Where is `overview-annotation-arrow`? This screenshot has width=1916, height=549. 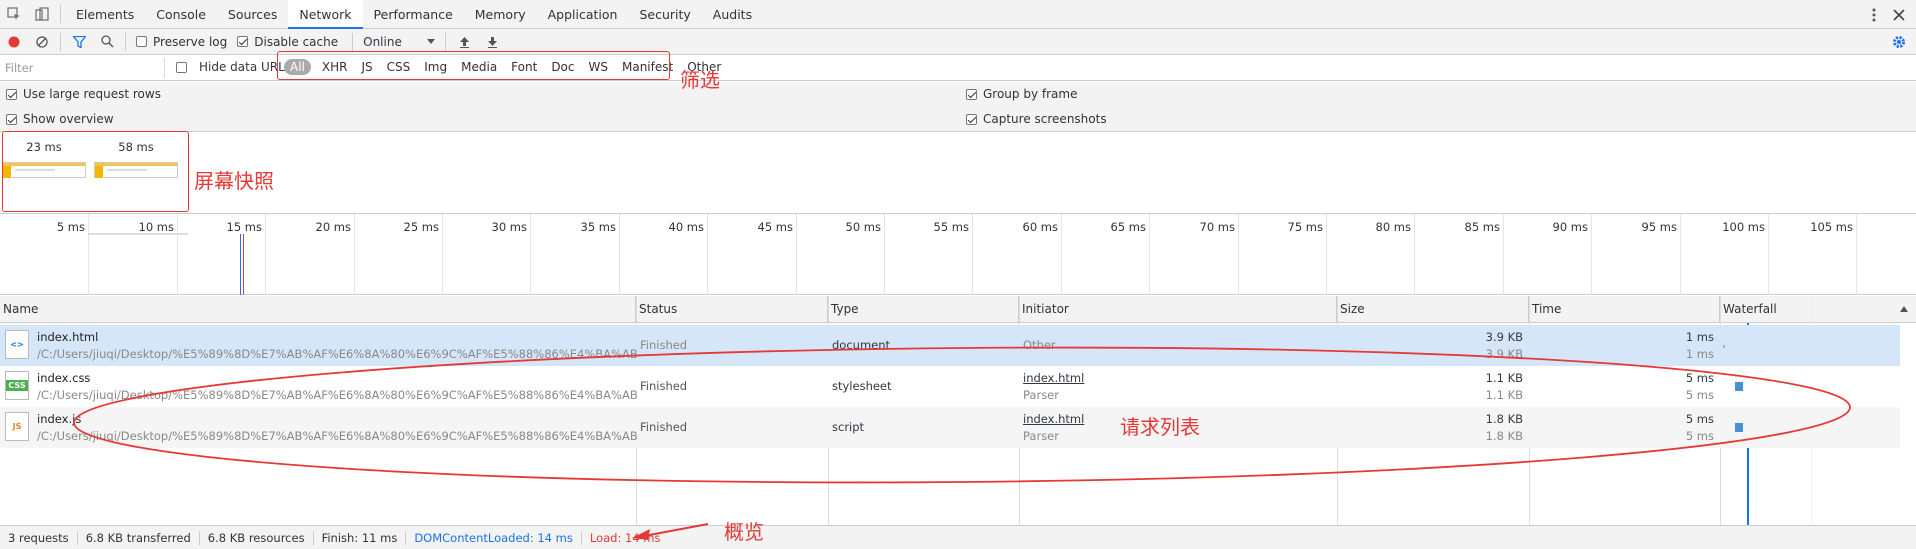 overview-annotation-arrow is located at coordinates (670, 531).